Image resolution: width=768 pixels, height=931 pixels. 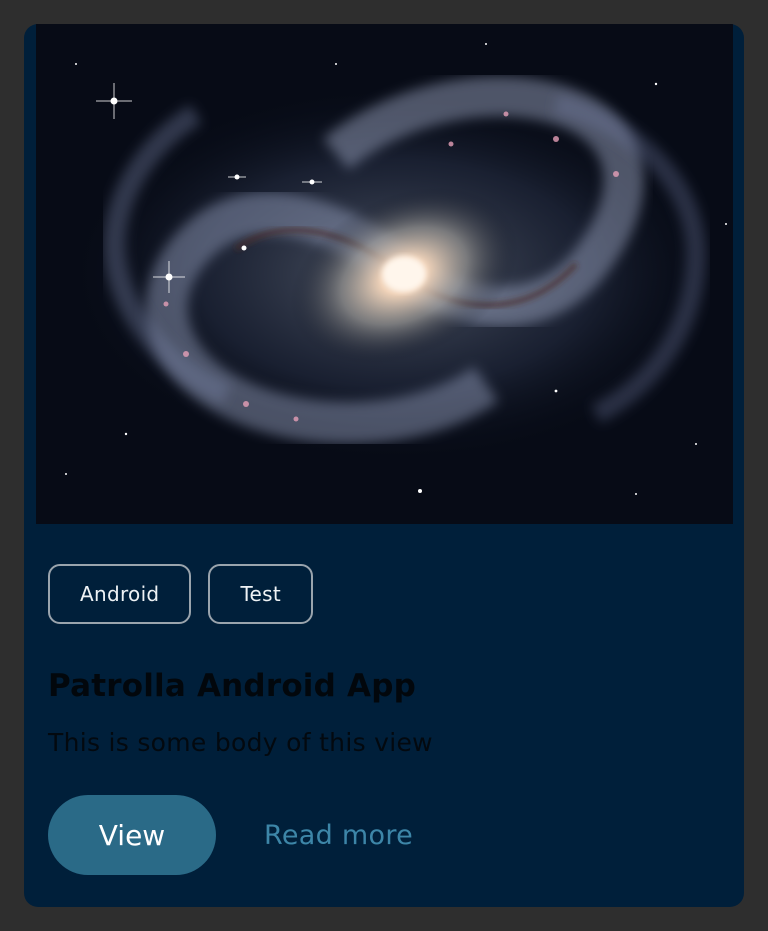 What do you see at coordinates (338, 835) in the screenshot?
I see `read-more-link: Read more` at bounding box center [338, 835].